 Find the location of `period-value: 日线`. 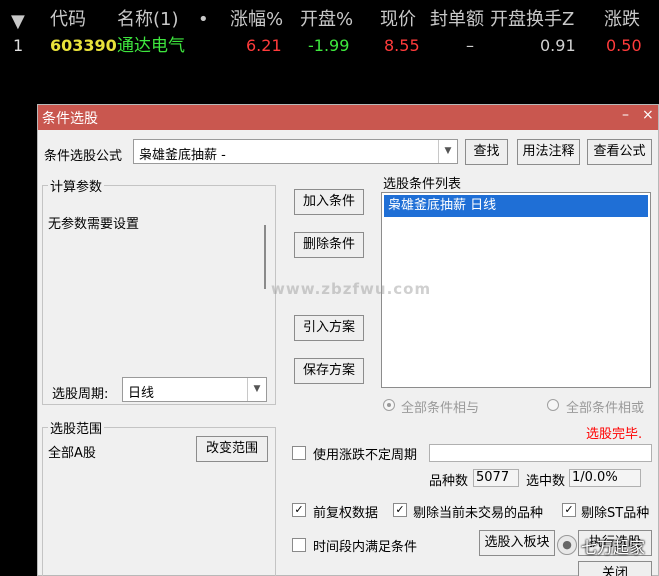

period-value: 日线 is located at coordinates (141, 393).